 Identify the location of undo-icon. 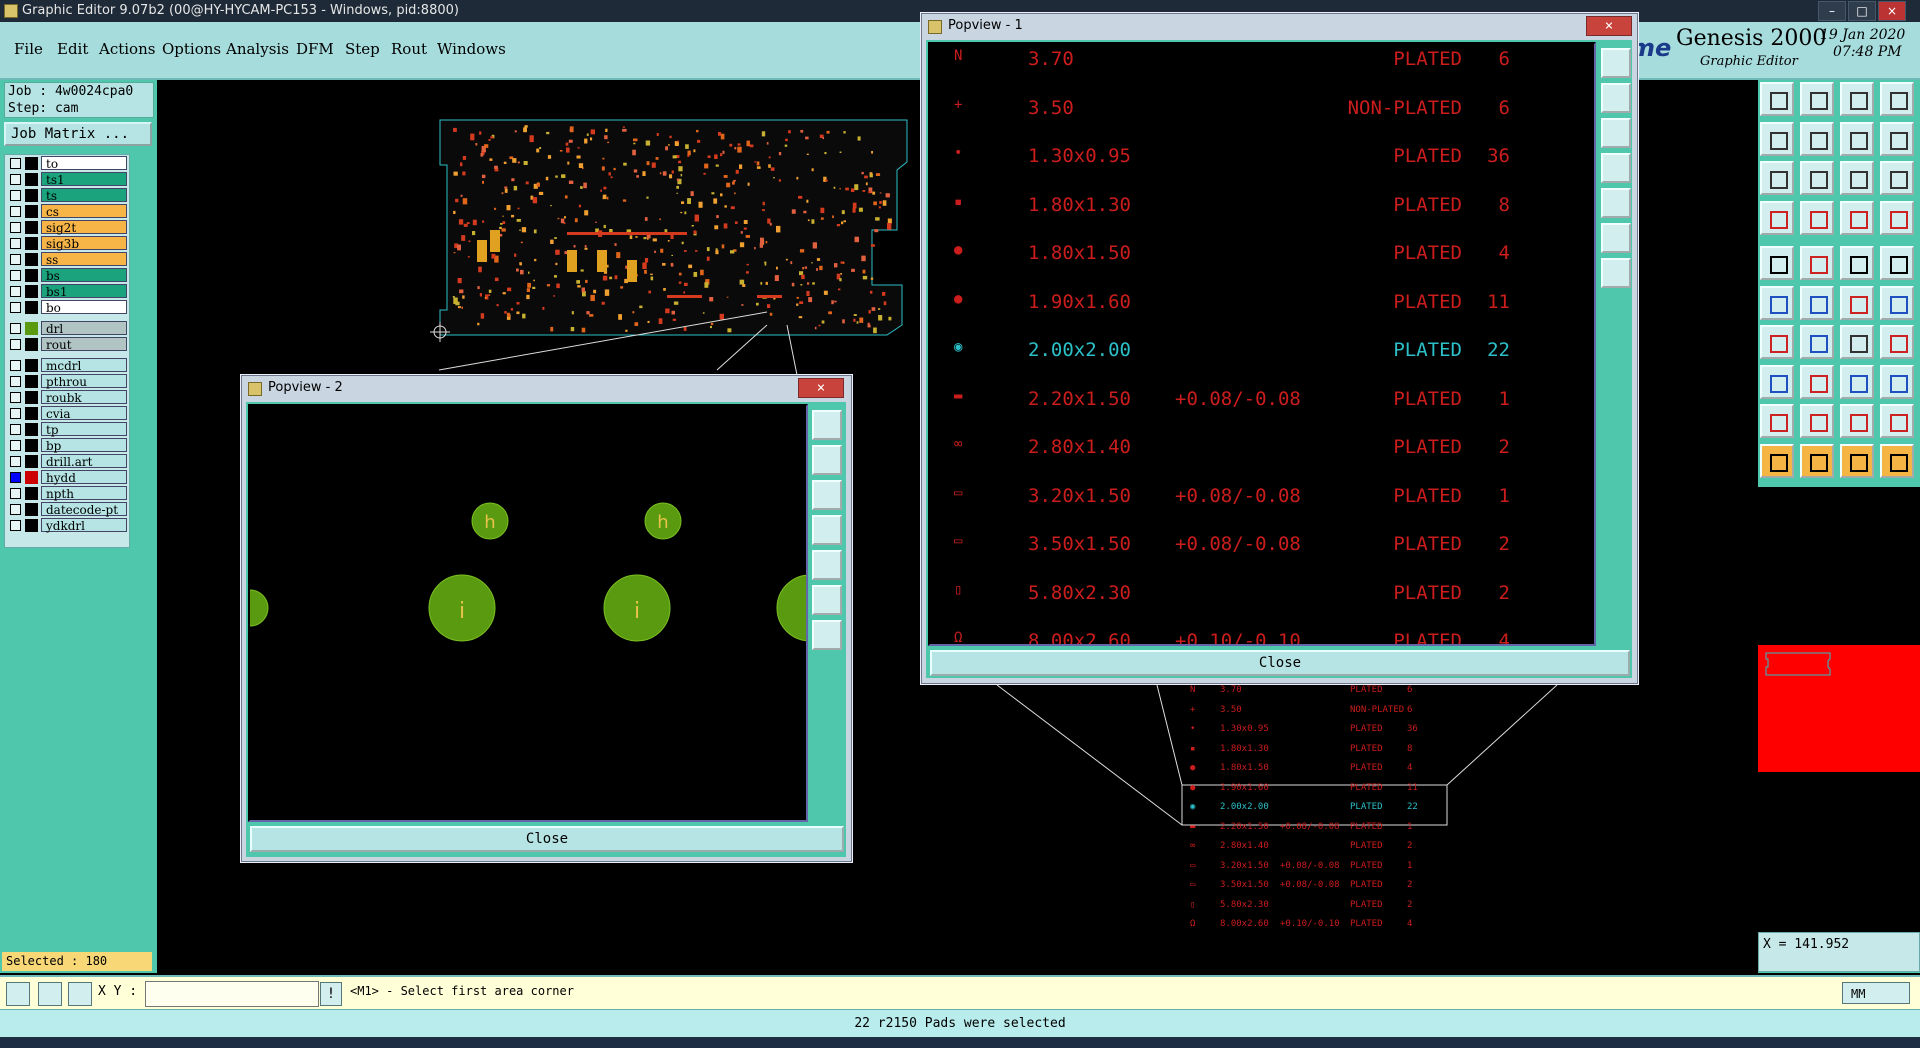
(1857, 138).